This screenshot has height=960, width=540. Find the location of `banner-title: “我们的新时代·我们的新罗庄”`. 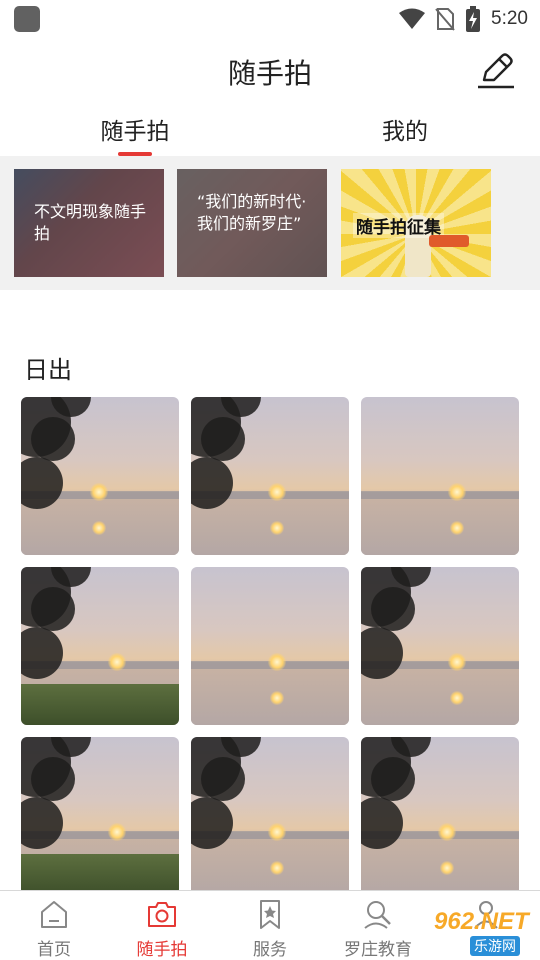

banner-title: “我们的新时代·我们的新罗庄” is located at coordinates (252, 212).